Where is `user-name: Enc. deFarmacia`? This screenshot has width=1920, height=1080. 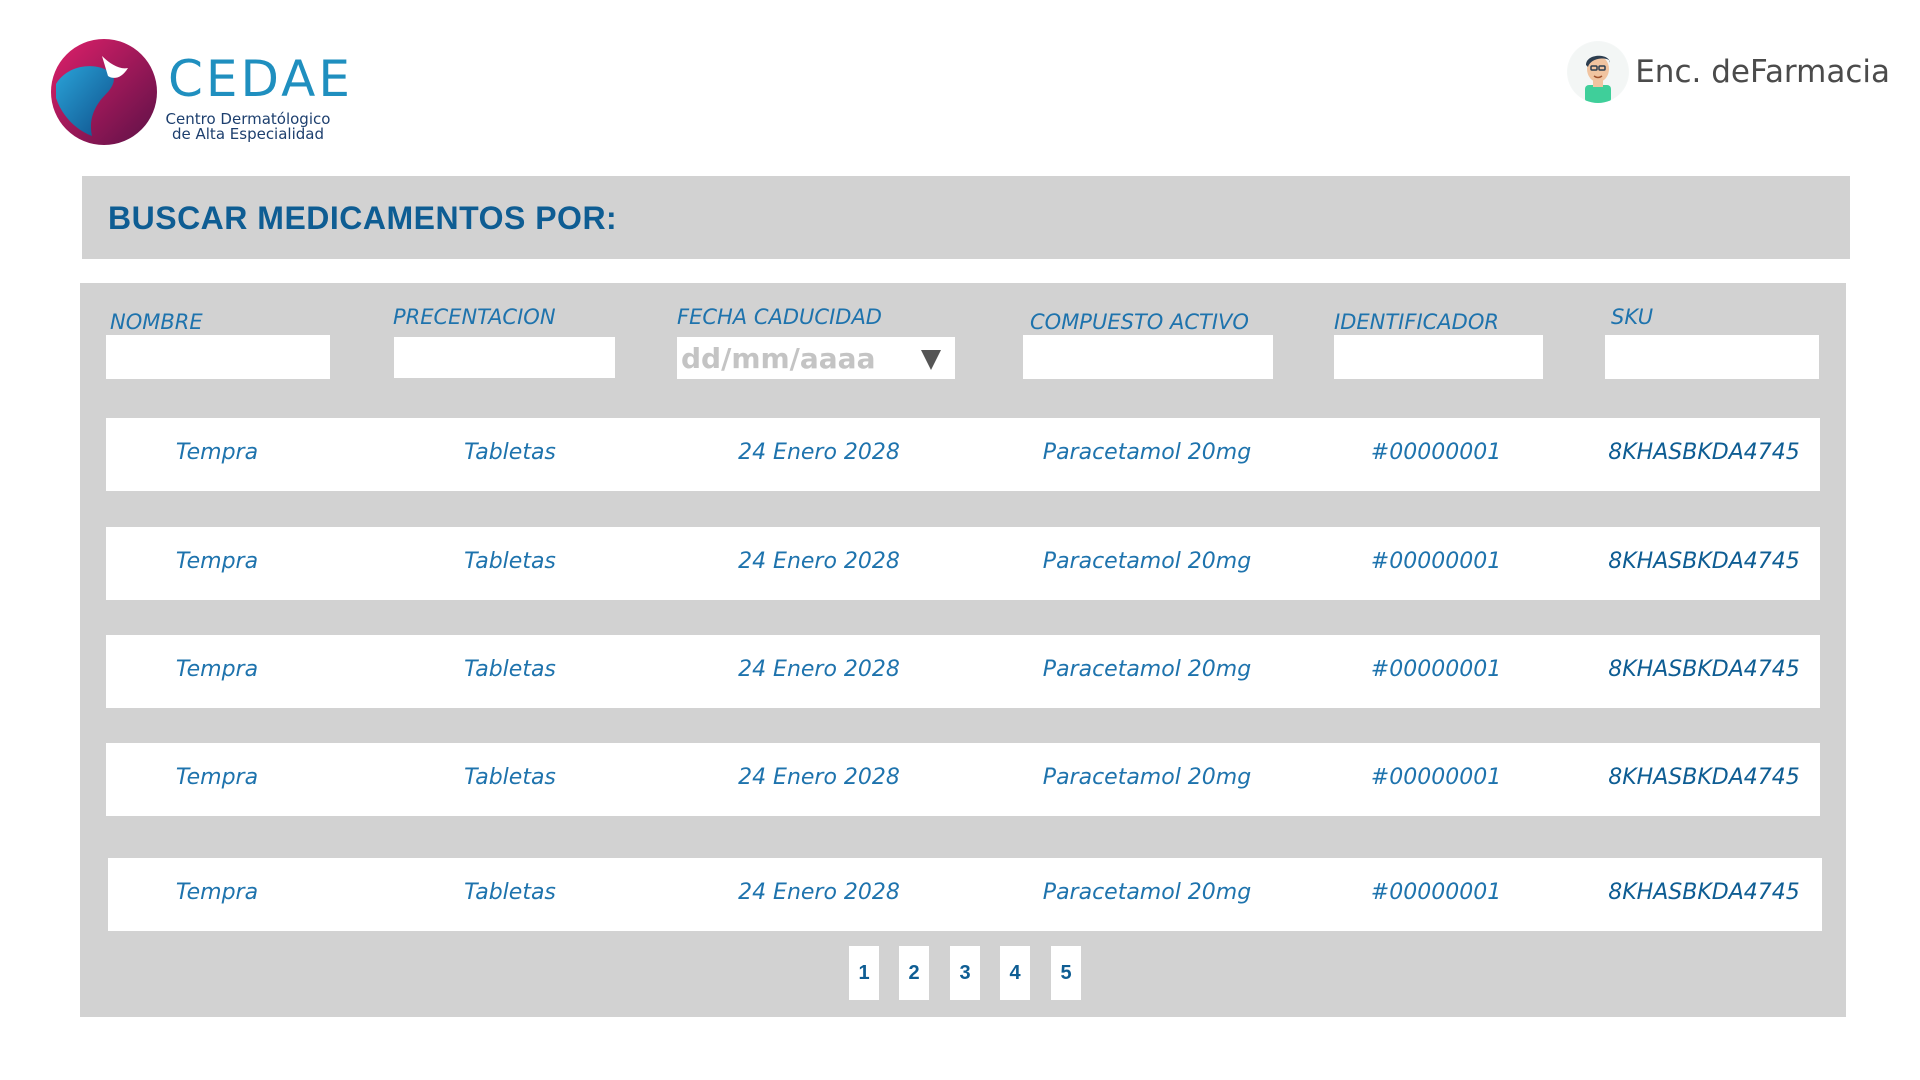 user-name: Enc. deFarmacia is located at coordinates (1762, 72).